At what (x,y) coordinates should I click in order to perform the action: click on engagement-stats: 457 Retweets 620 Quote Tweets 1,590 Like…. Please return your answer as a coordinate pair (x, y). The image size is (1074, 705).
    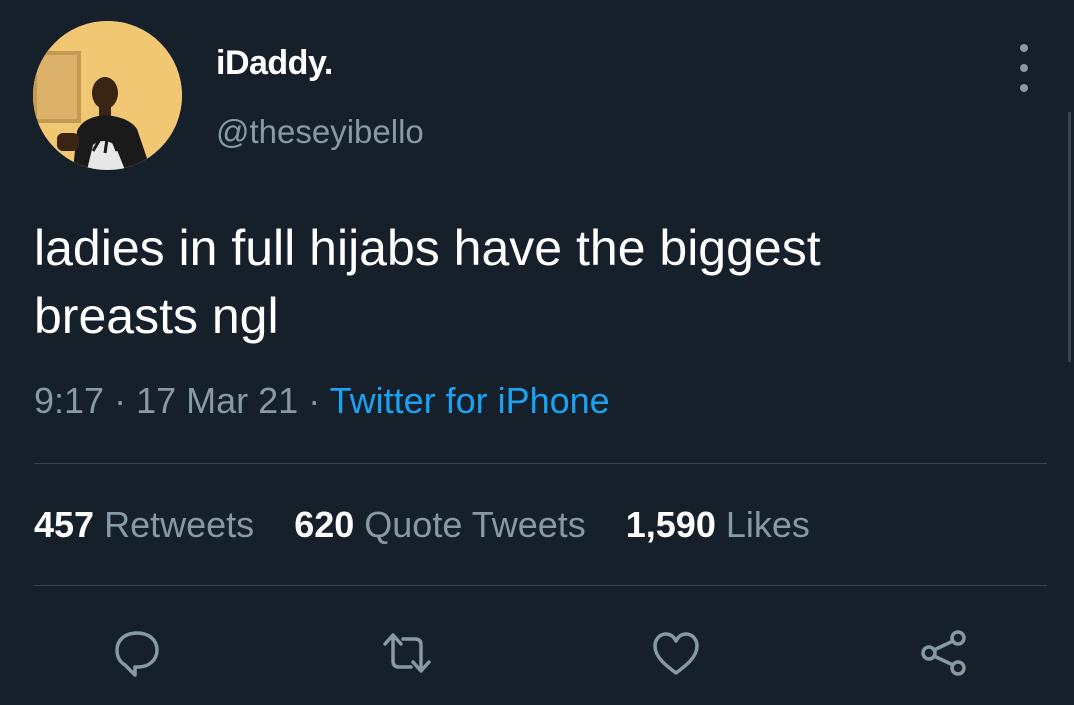
    Looking at the image, I should click on (437, 525).